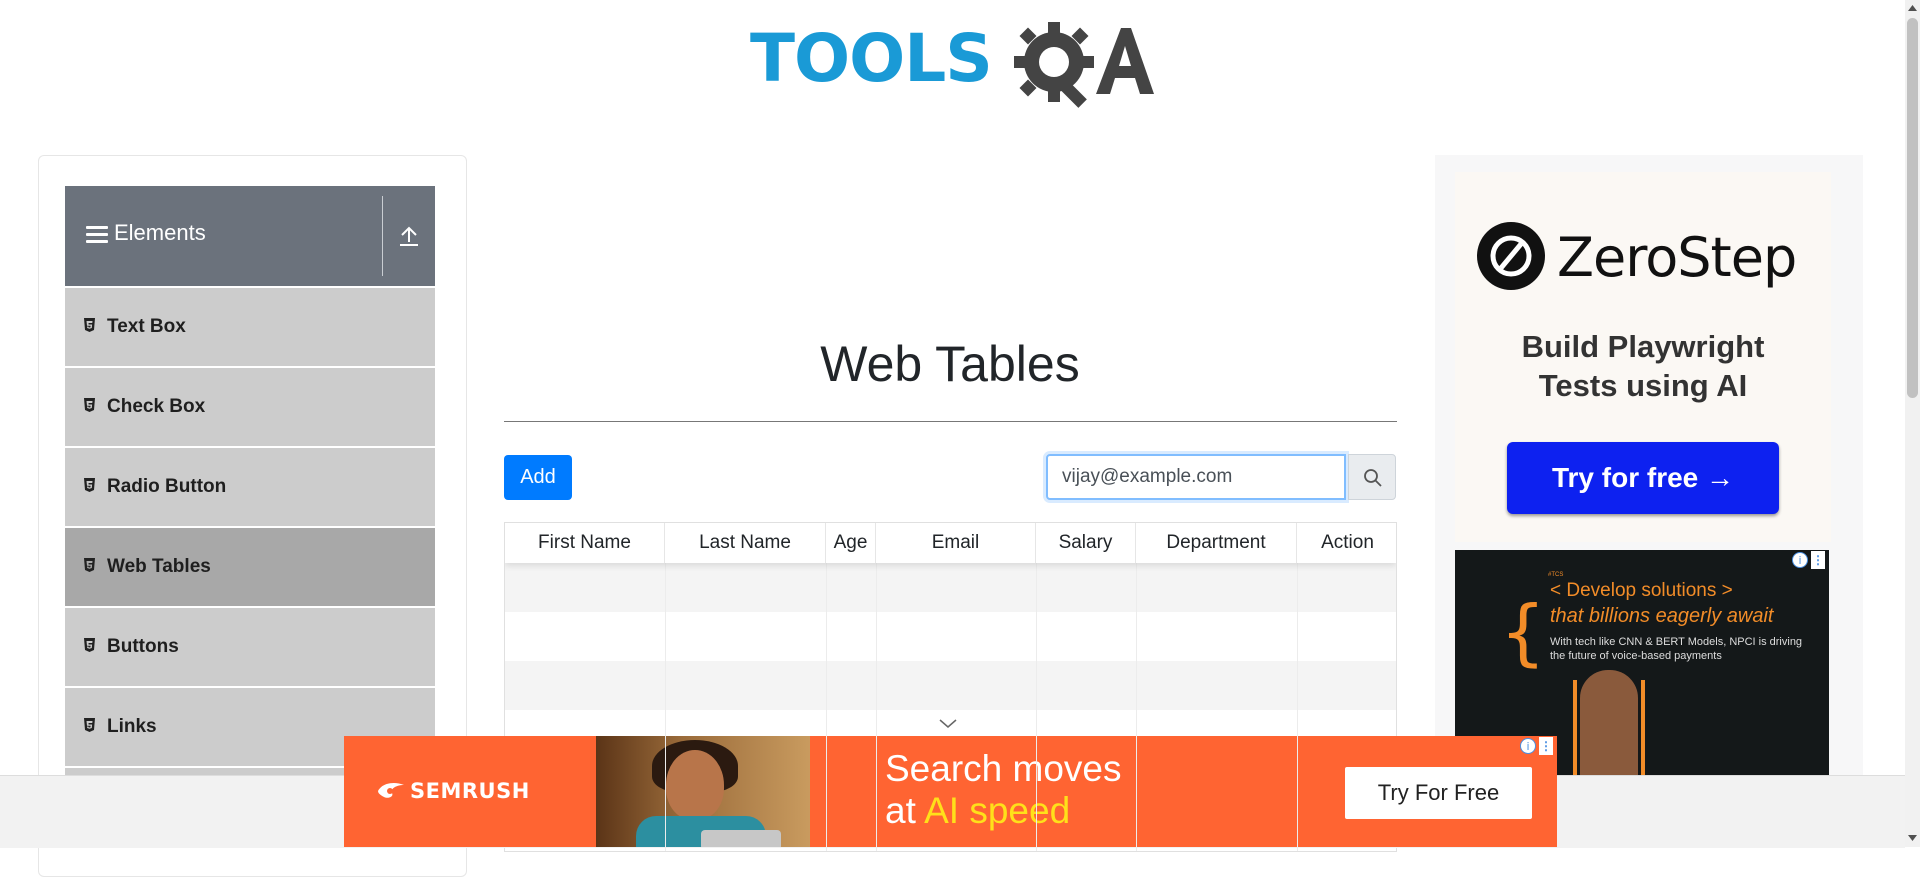 The width and height of the screenshot is (1920, 877). I want to click on header-divider, so click(382, 236).